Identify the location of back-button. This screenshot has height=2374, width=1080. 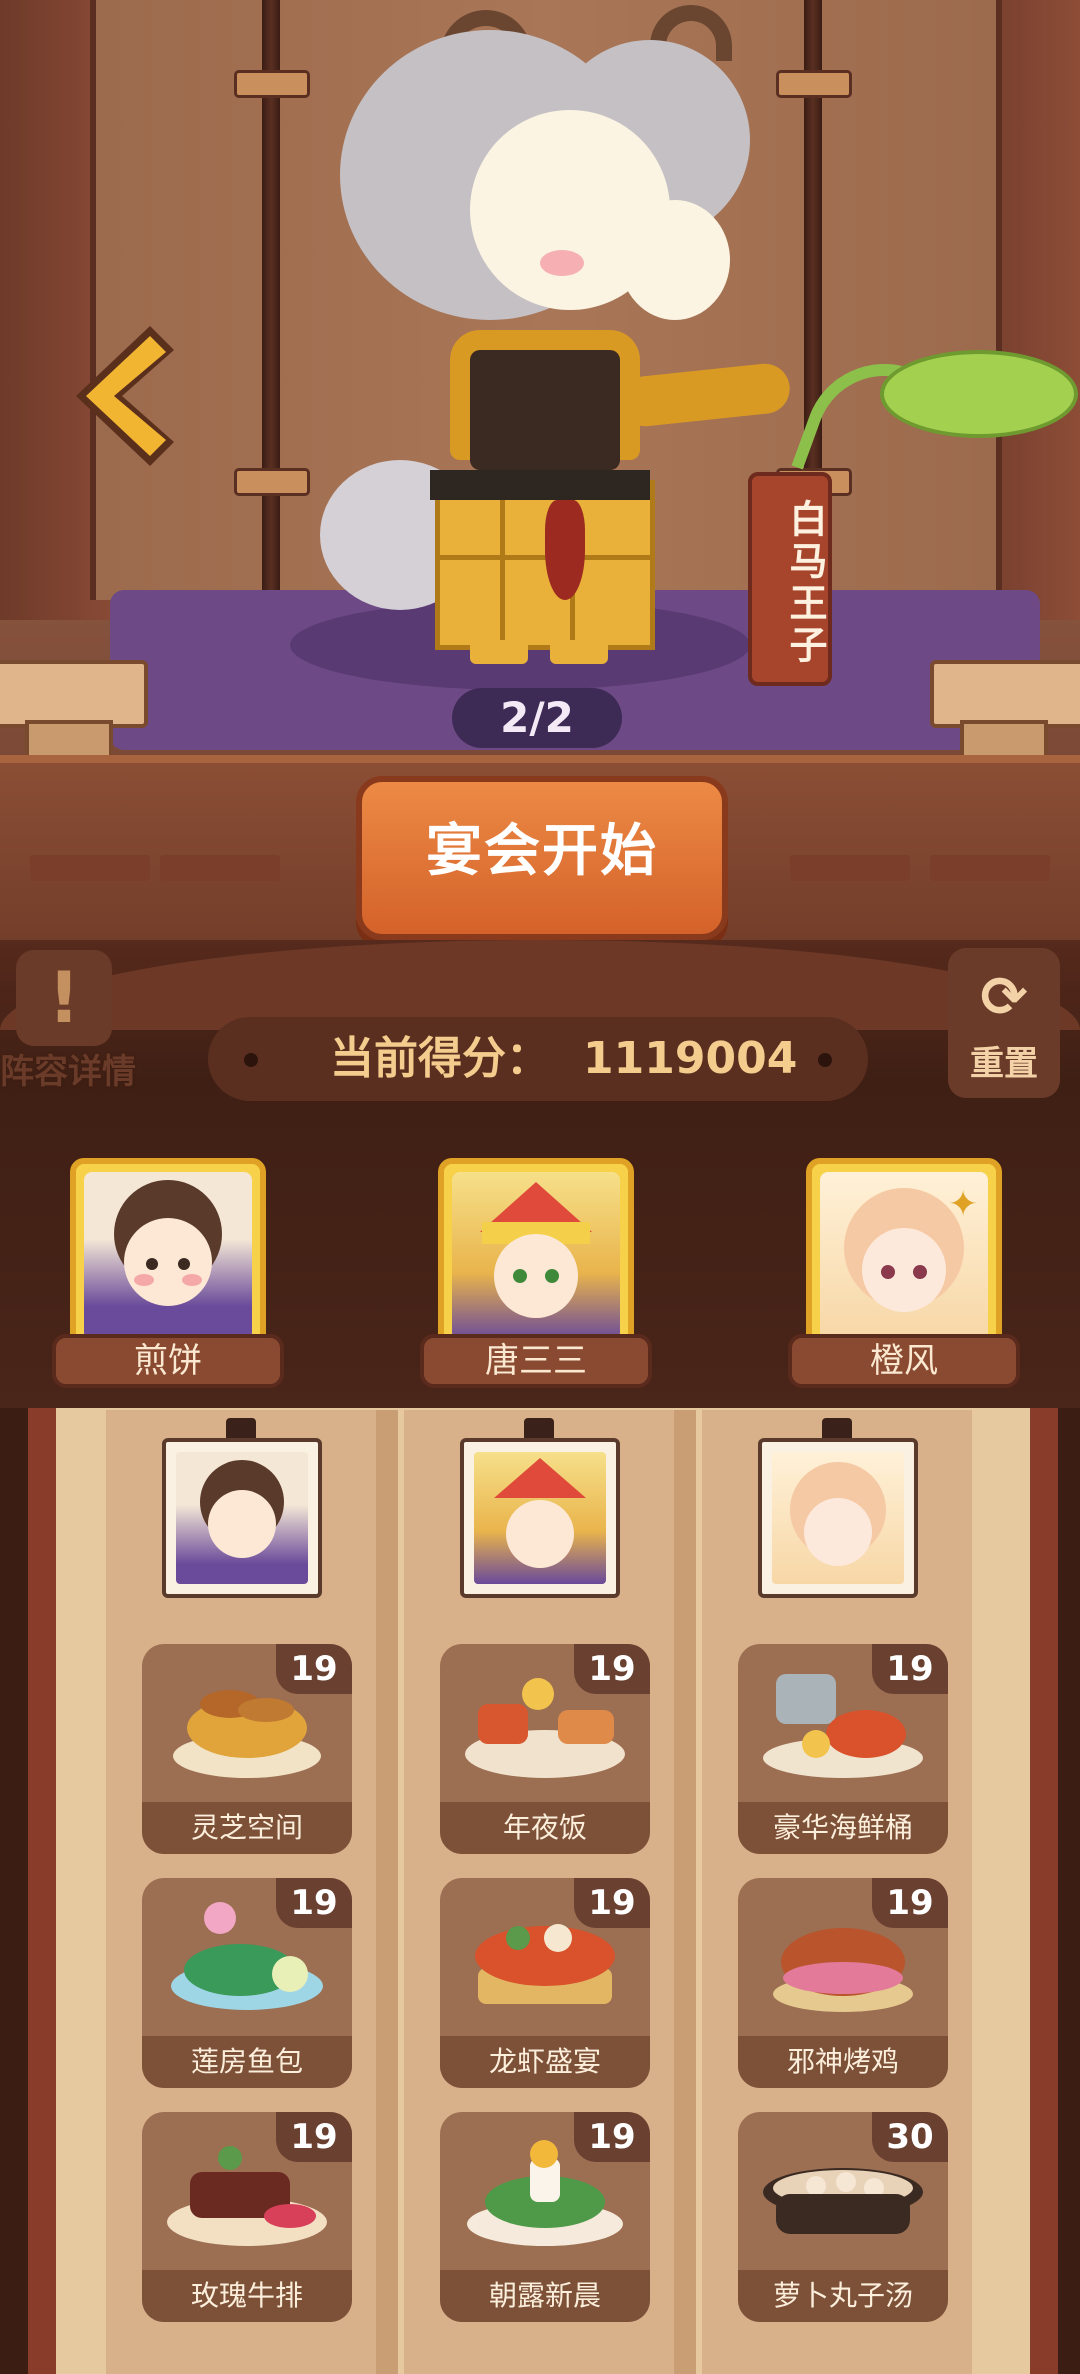
(125, 395).